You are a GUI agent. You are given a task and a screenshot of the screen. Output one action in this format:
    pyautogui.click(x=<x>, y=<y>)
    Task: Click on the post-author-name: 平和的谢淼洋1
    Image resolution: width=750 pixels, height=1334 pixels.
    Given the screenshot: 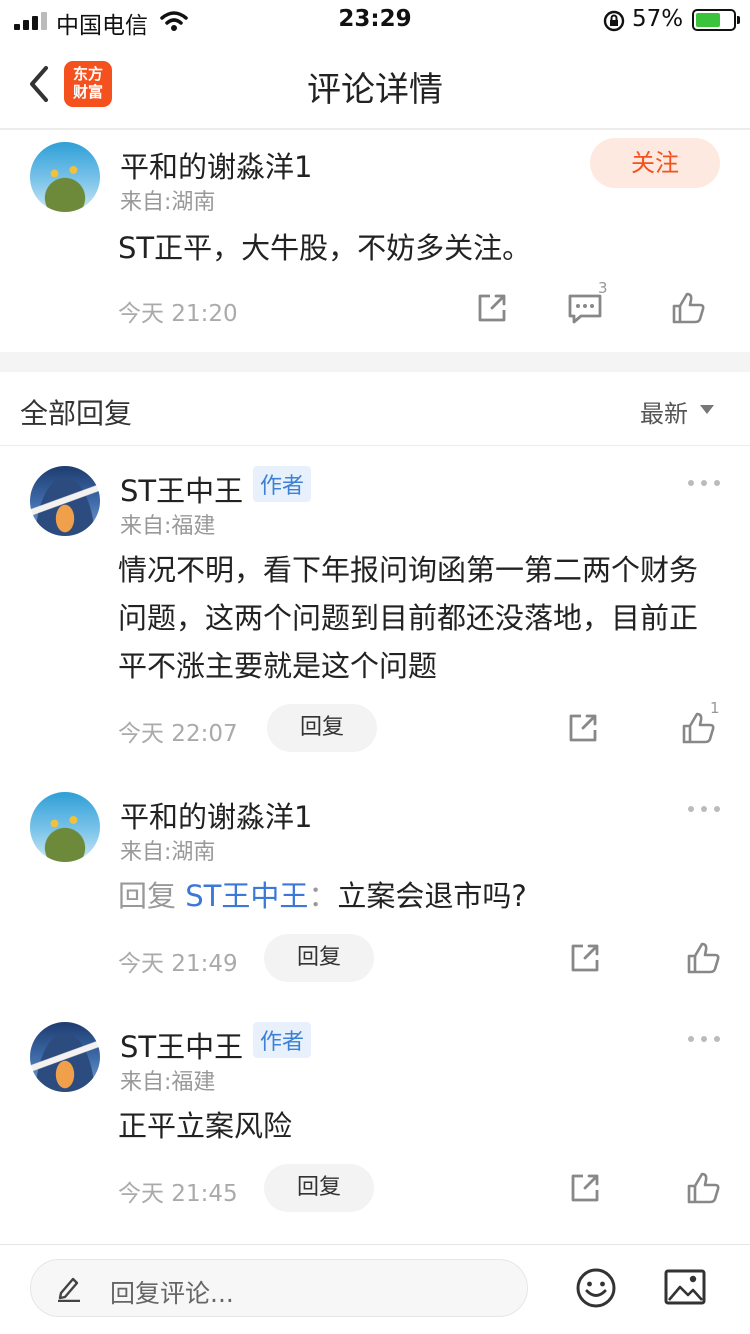 What is the action you would take?
    pyautogui.click(x=216, y=165)
    